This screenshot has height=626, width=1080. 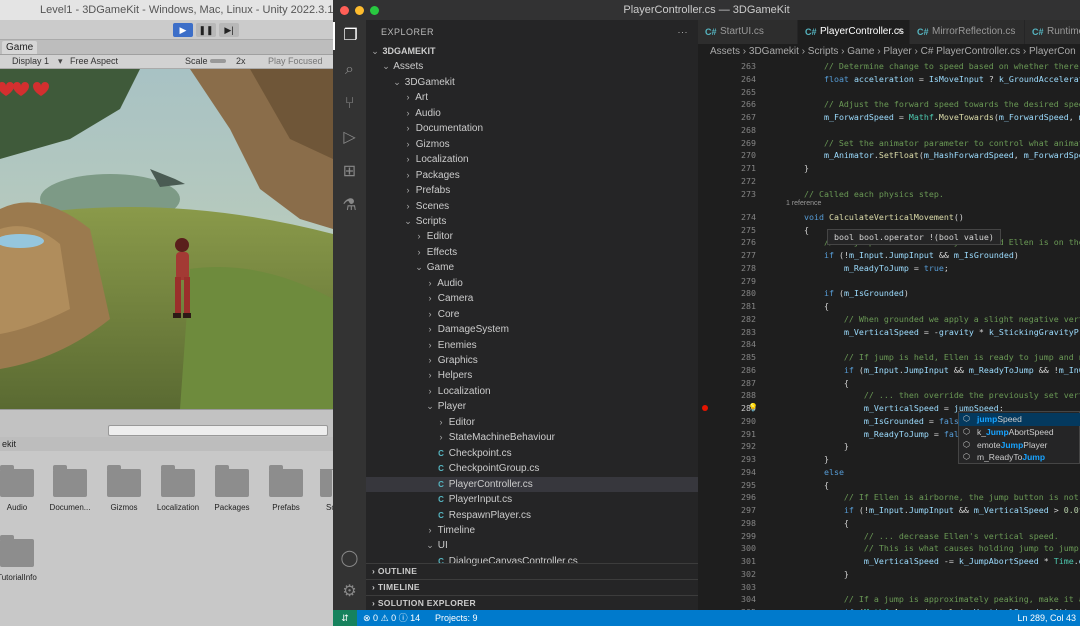 What do you see at coordinates (532, 602) in the screenshot?
I see `solution-explorer-section: › SOLUTION EXPLORER` at bounding box center [532, 602].